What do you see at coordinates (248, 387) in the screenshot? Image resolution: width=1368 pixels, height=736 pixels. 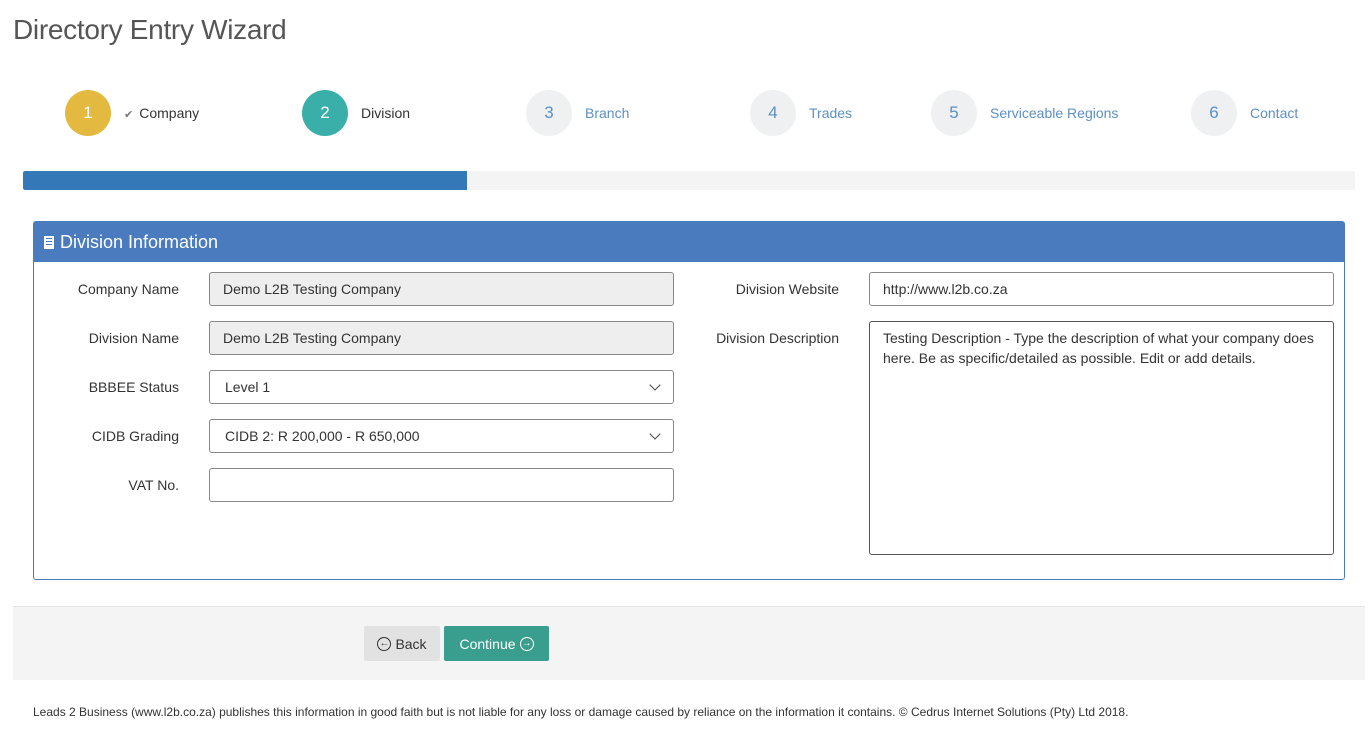 I see `bbbee-status-value: Level 1` at bounding box center [248, 387].